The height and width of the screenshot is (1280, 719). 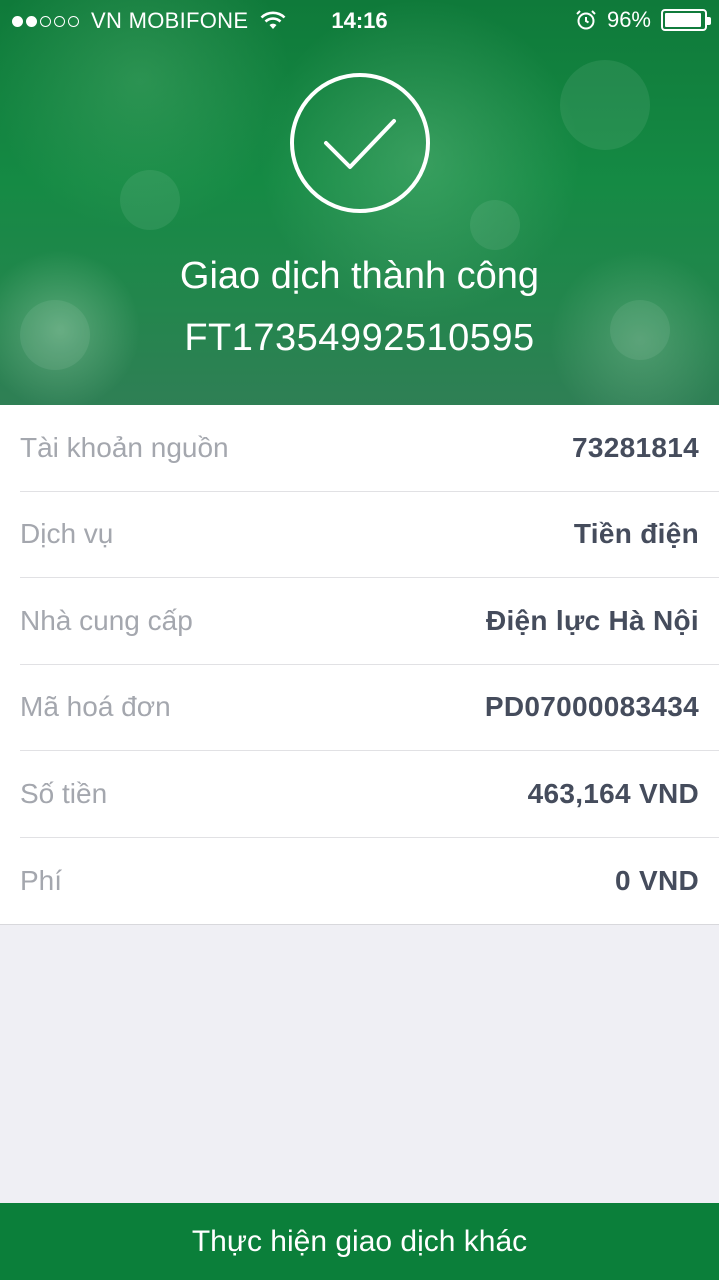 I want to click on status-bar: VN MOBIFONE 14:16 96%, so click(x=359, y=20).